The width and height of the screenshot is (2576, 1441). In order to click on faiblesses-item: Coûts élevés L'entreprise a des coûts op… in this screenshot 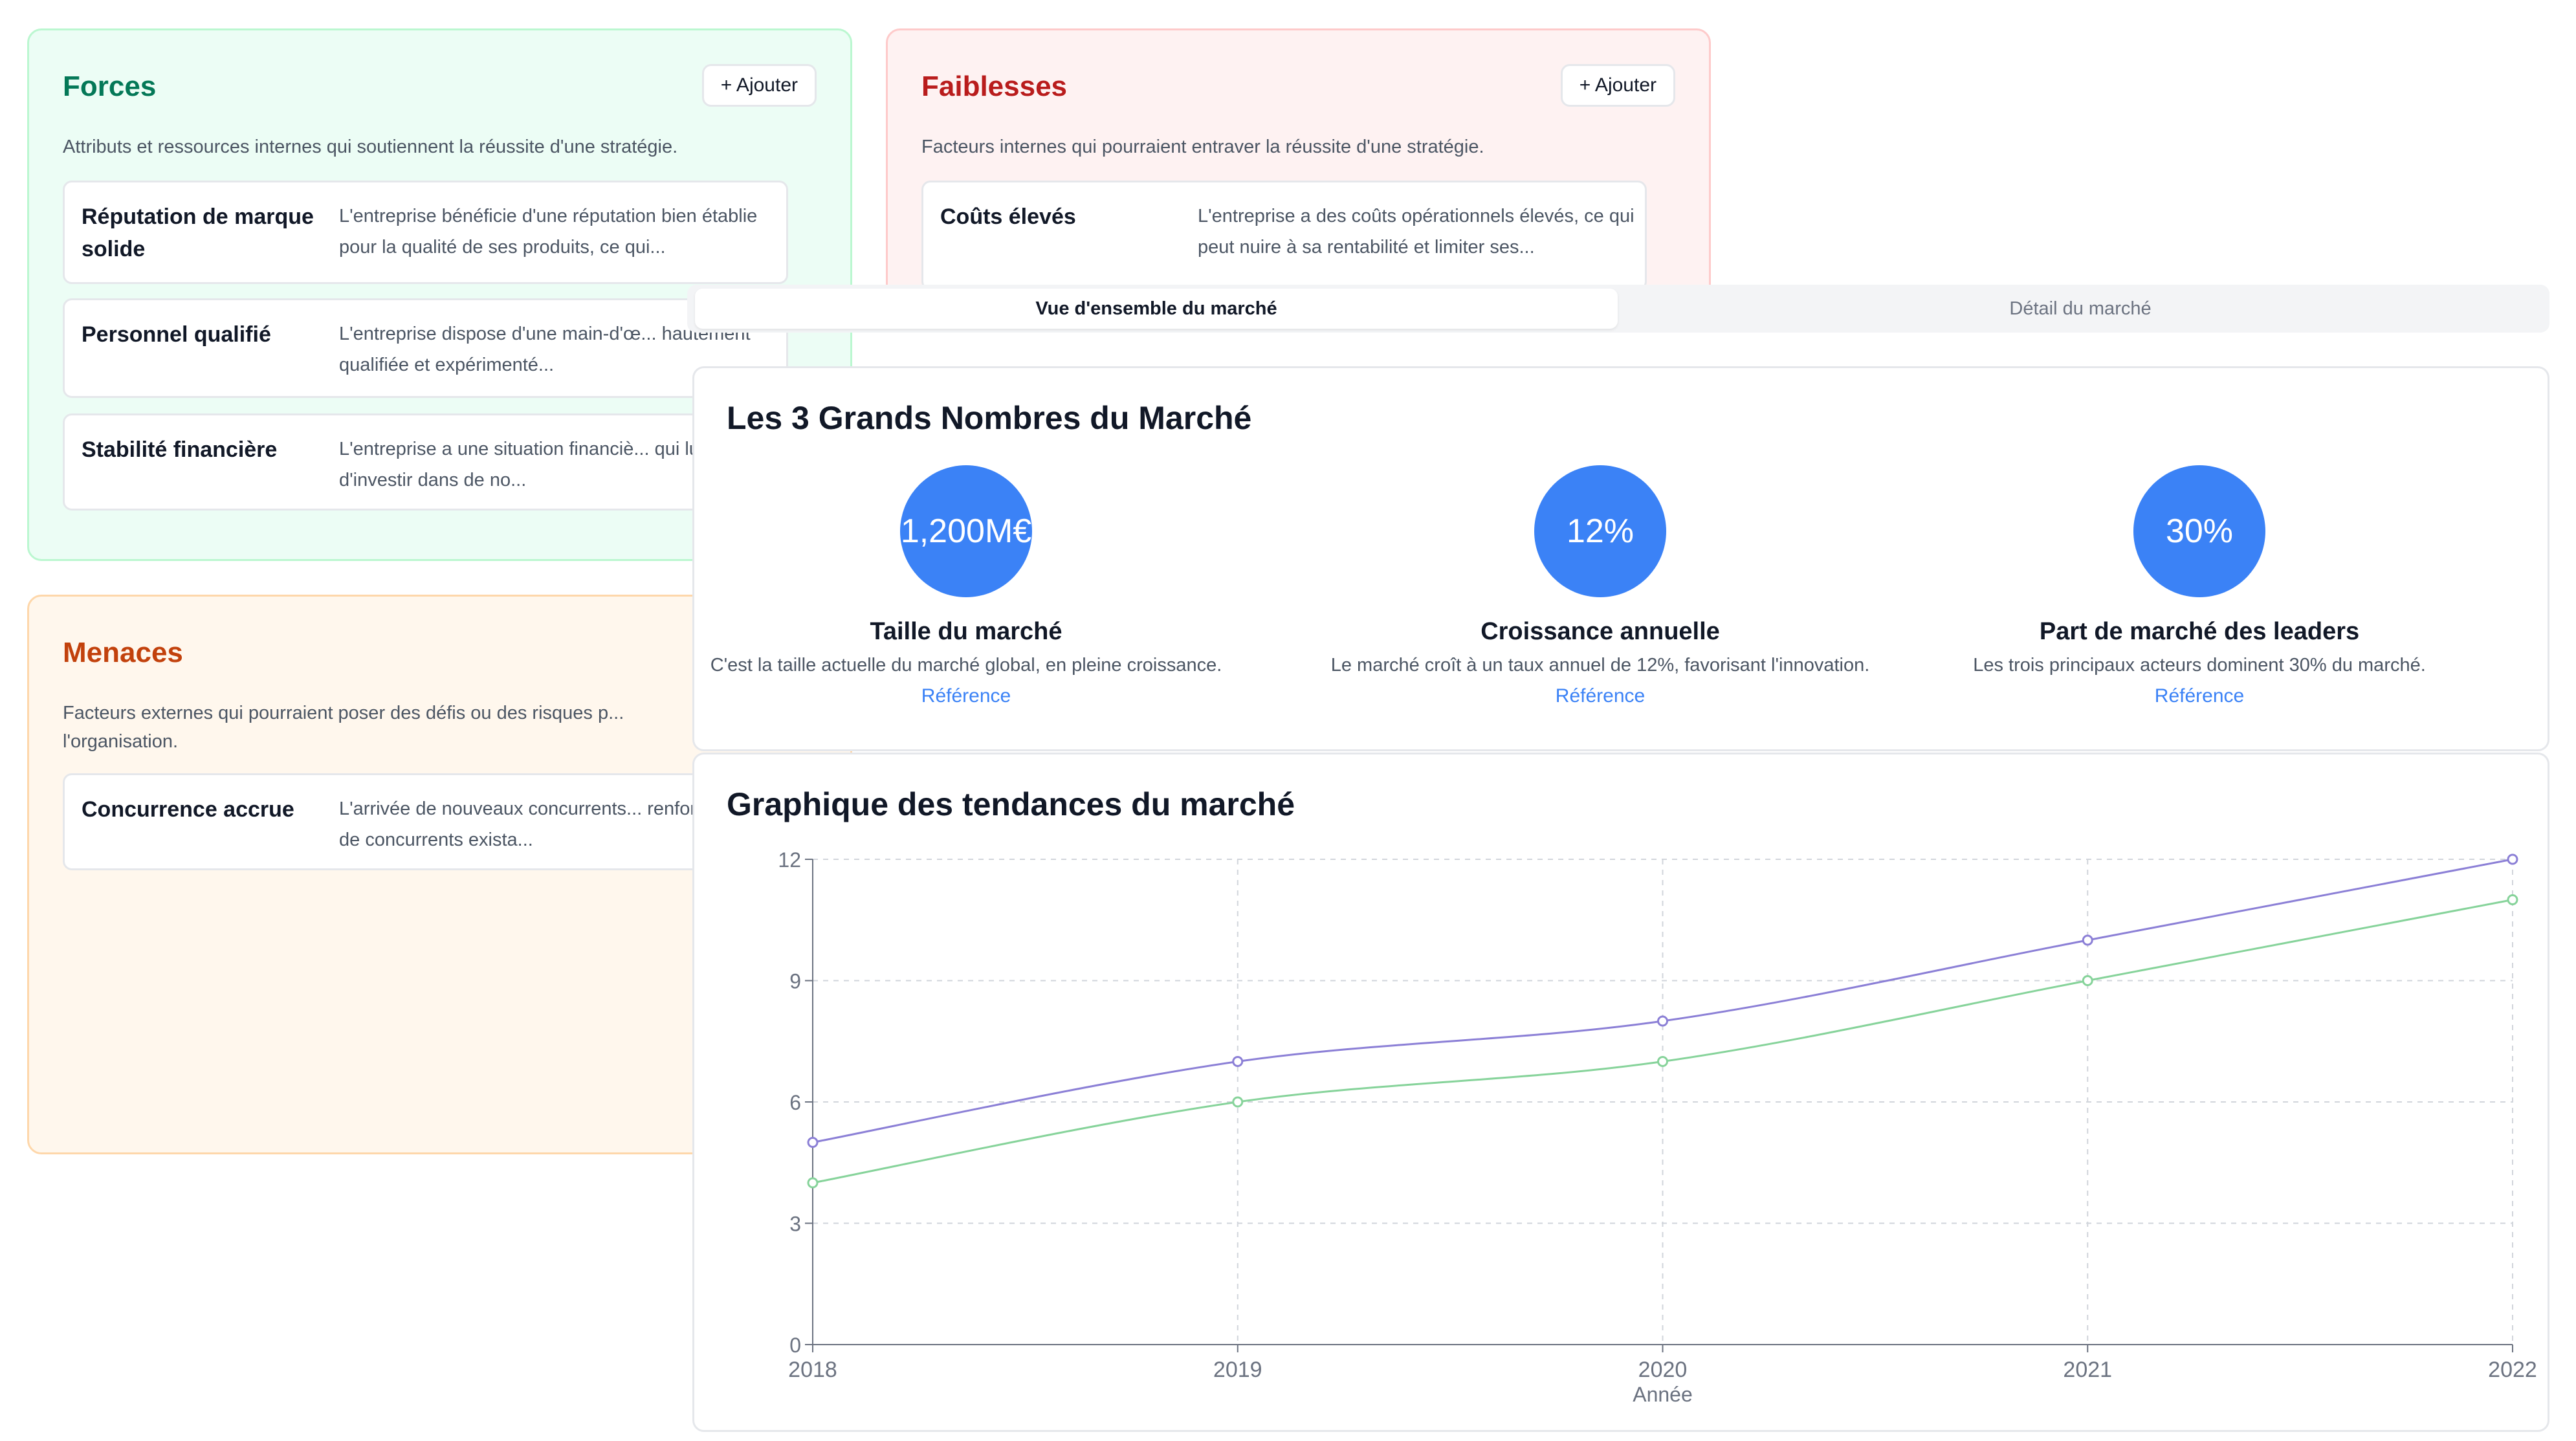, I will do `click(1284, 236)`.